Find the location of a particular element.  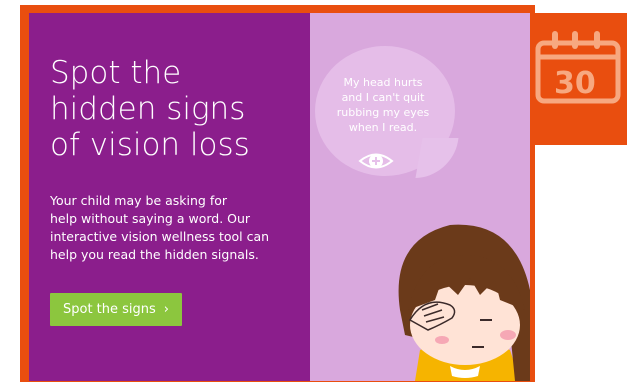

spot-the-signs-button: Spot the signs › is located at coordinates (116, 309).